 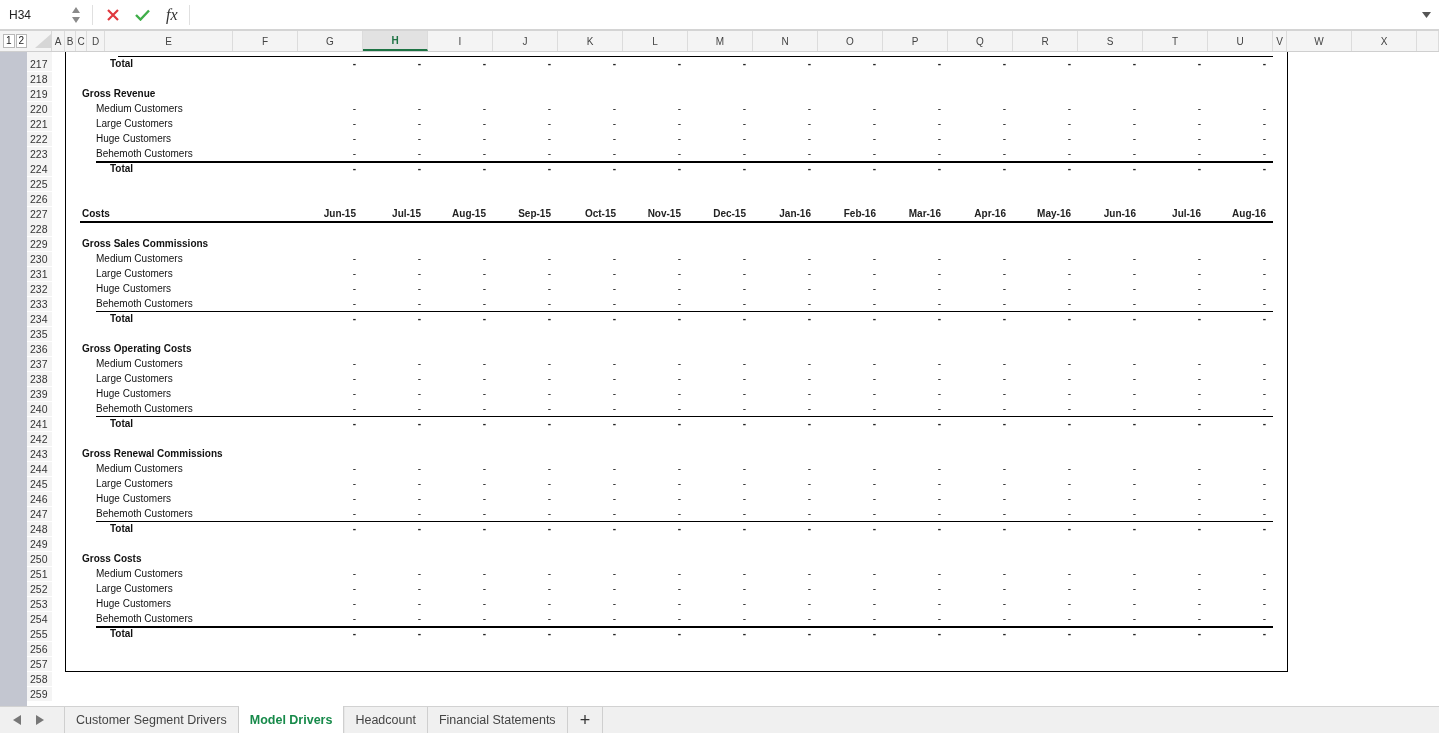 I want to click on sheet-tab: Financial Statements, so click(x=497, y=720).